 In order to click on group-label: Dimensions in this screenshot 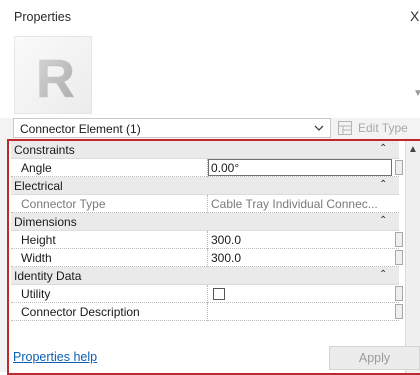, I will do `click(45, 222)`.